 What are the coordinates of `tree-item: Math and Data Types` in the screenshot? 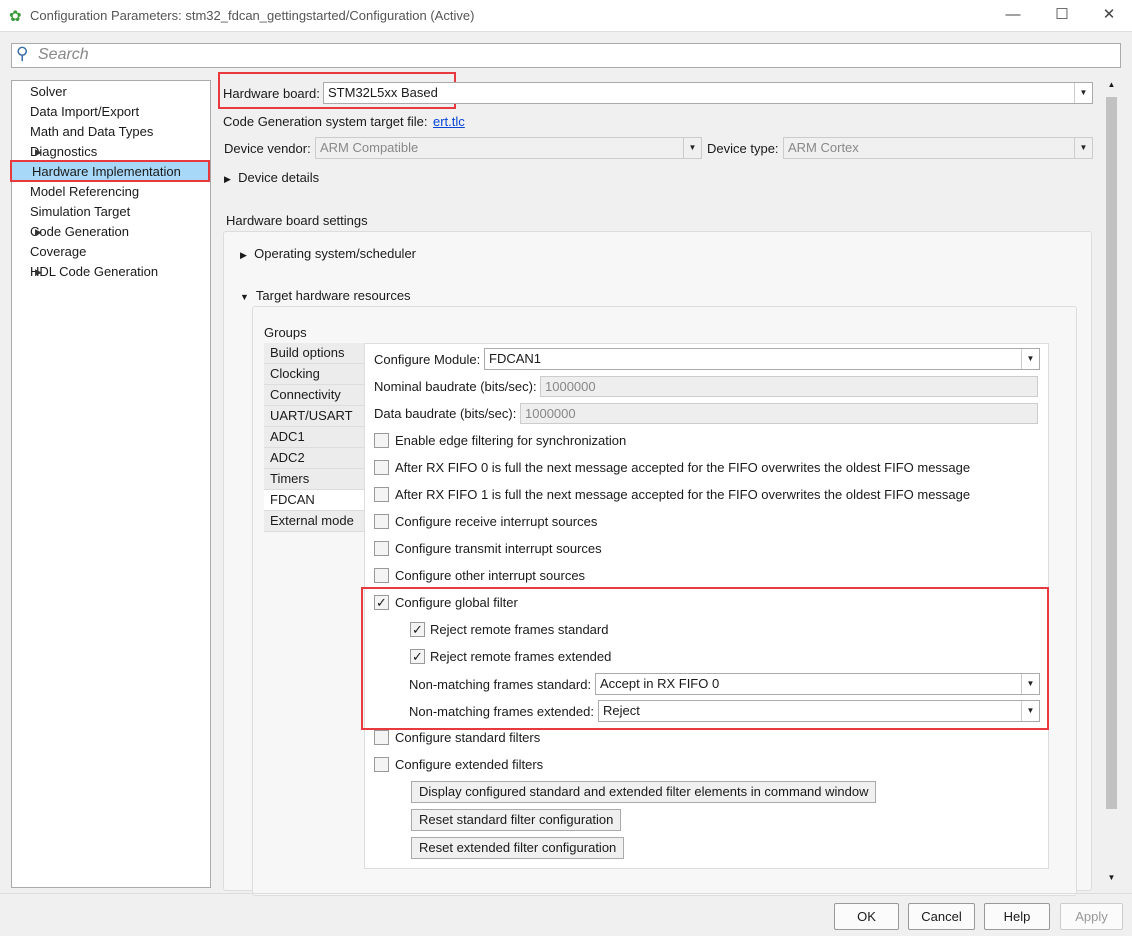 It's located at (91, 132).